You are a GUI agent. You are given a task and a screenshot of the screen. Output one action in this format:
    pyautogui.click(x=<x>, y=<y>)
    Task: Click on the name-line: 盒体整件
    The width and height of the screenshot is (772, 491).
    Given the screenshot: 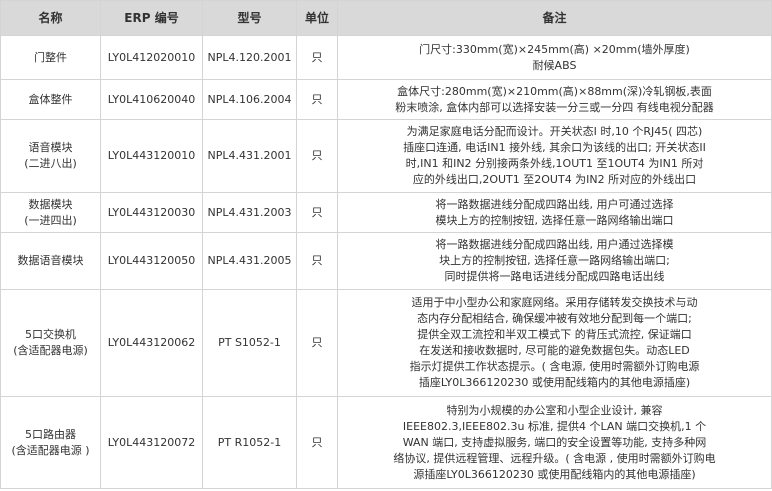 What is the action you would take?
    pyautogui.click(x=50, y=99)
    